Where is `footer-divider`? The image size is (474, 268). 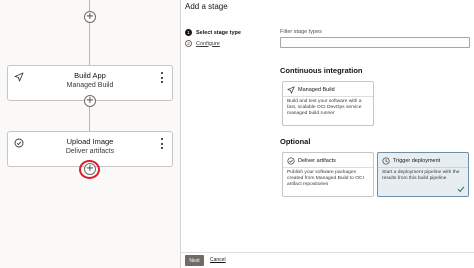
footer-divider is located at coordinates (327, 252).